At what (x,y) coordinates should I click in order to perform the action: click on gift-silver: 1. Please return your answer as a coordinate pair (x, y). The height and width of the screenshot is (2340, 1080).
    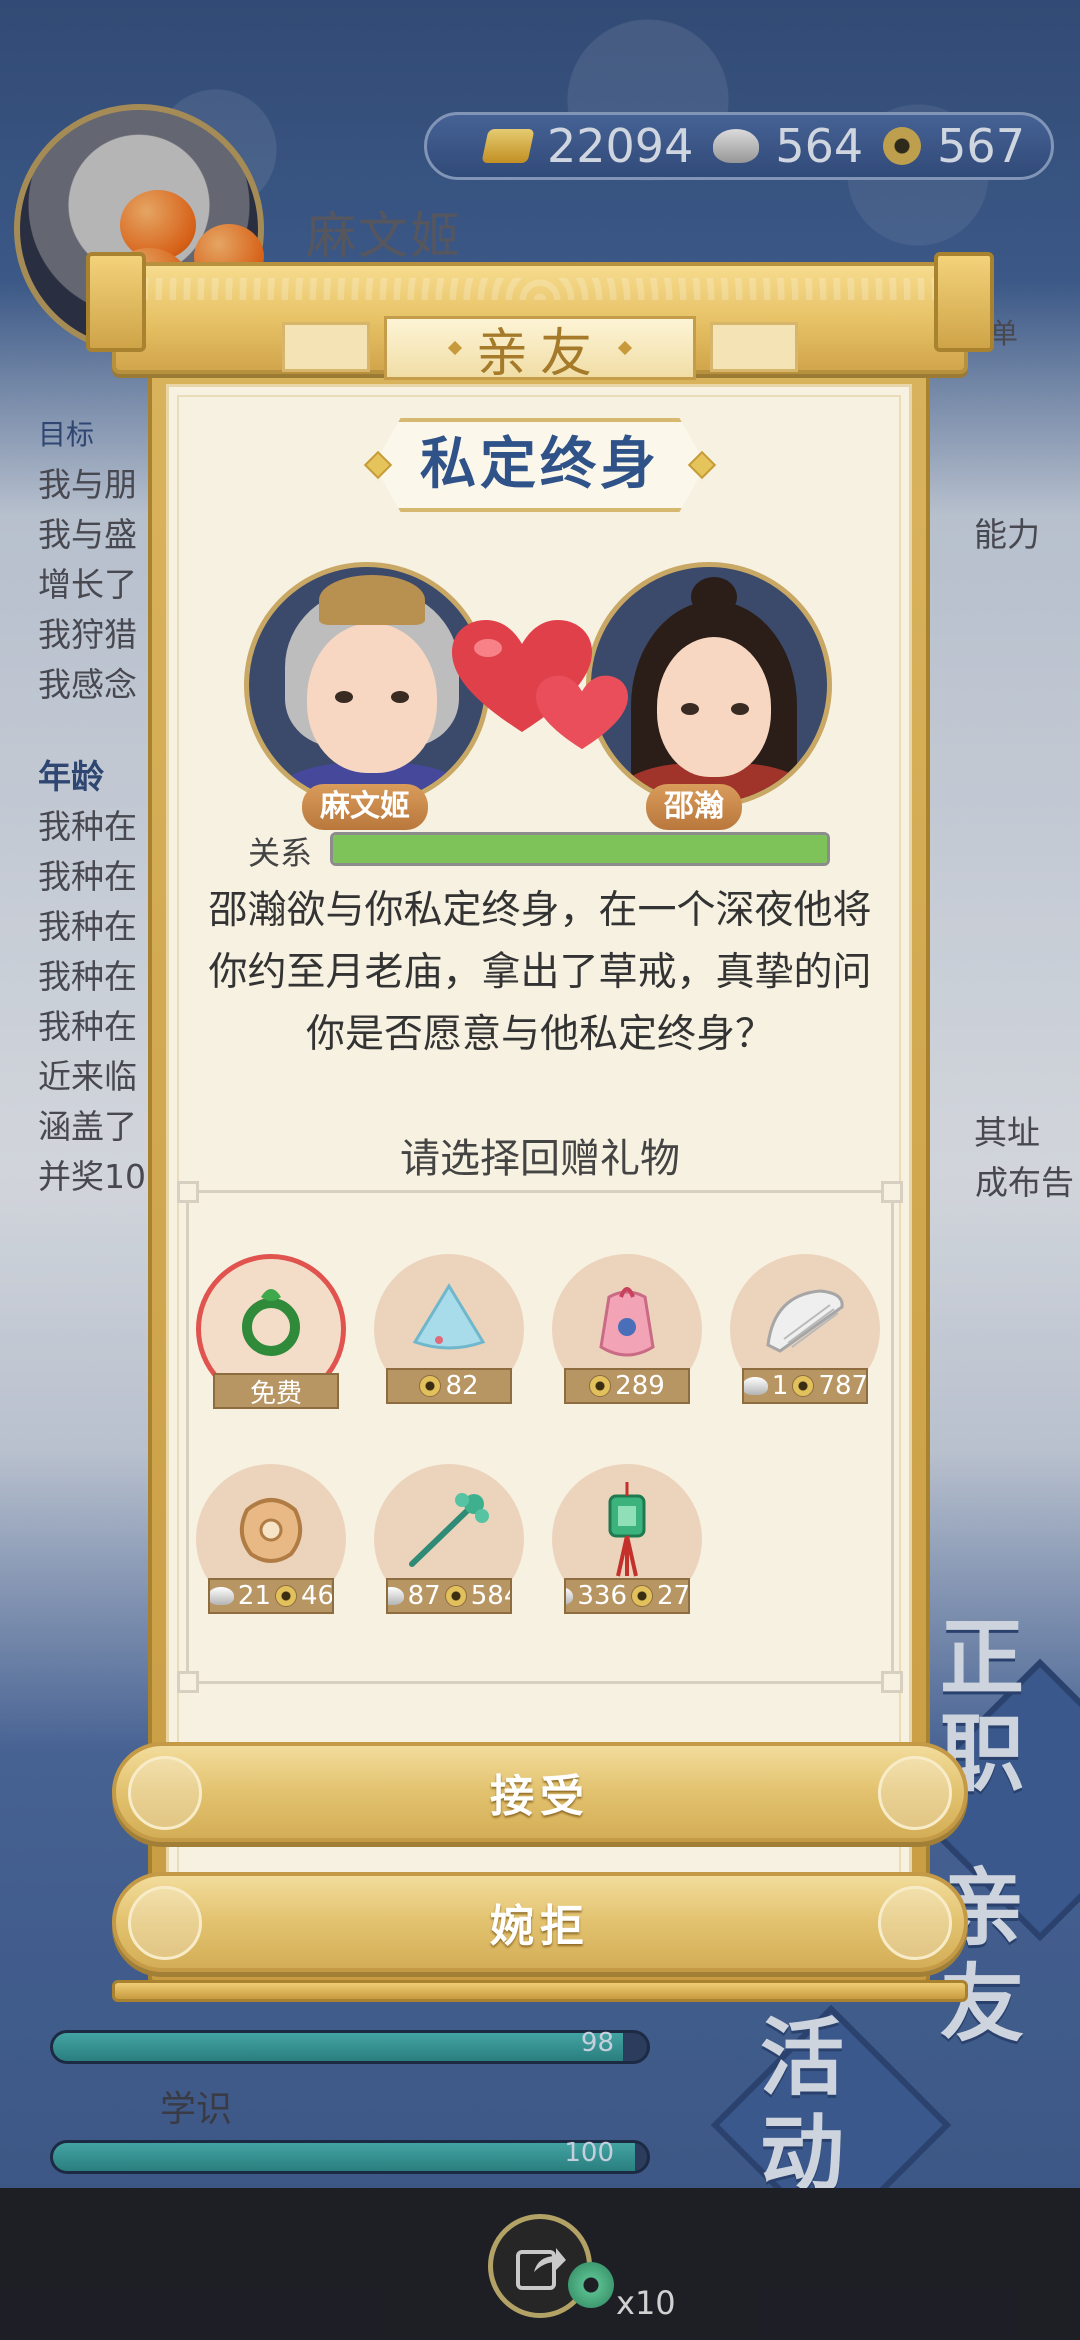
    Looking at the image, I should click on (780, 1386).